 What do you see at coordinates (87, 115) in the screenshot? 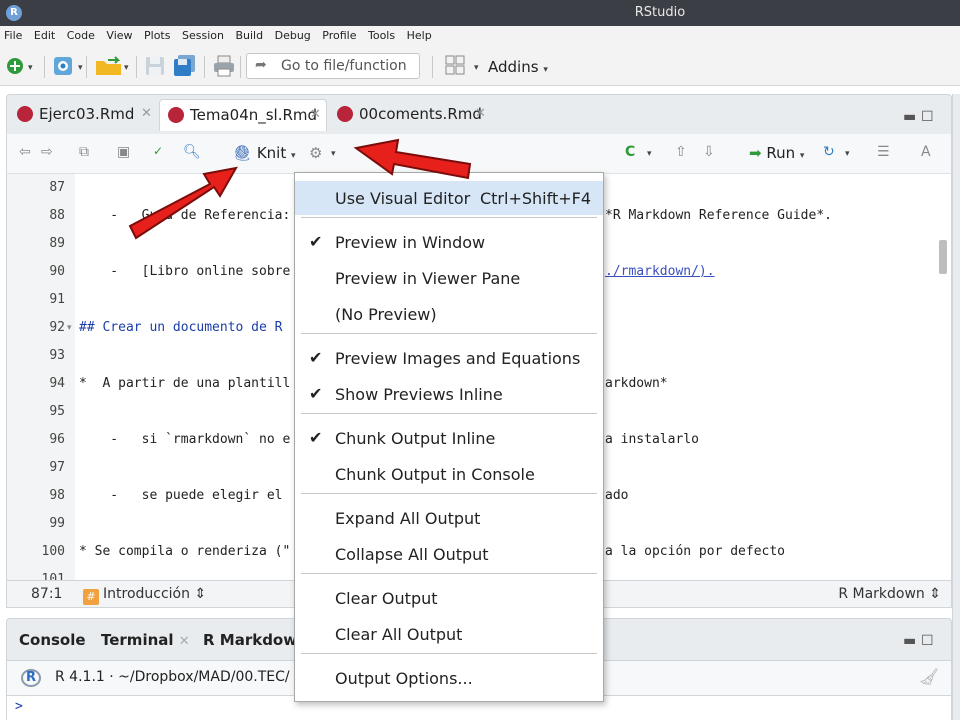
I see `tab-ejerc03: Ejerc03.Rmd ✕` at bounding box center [87, 115].